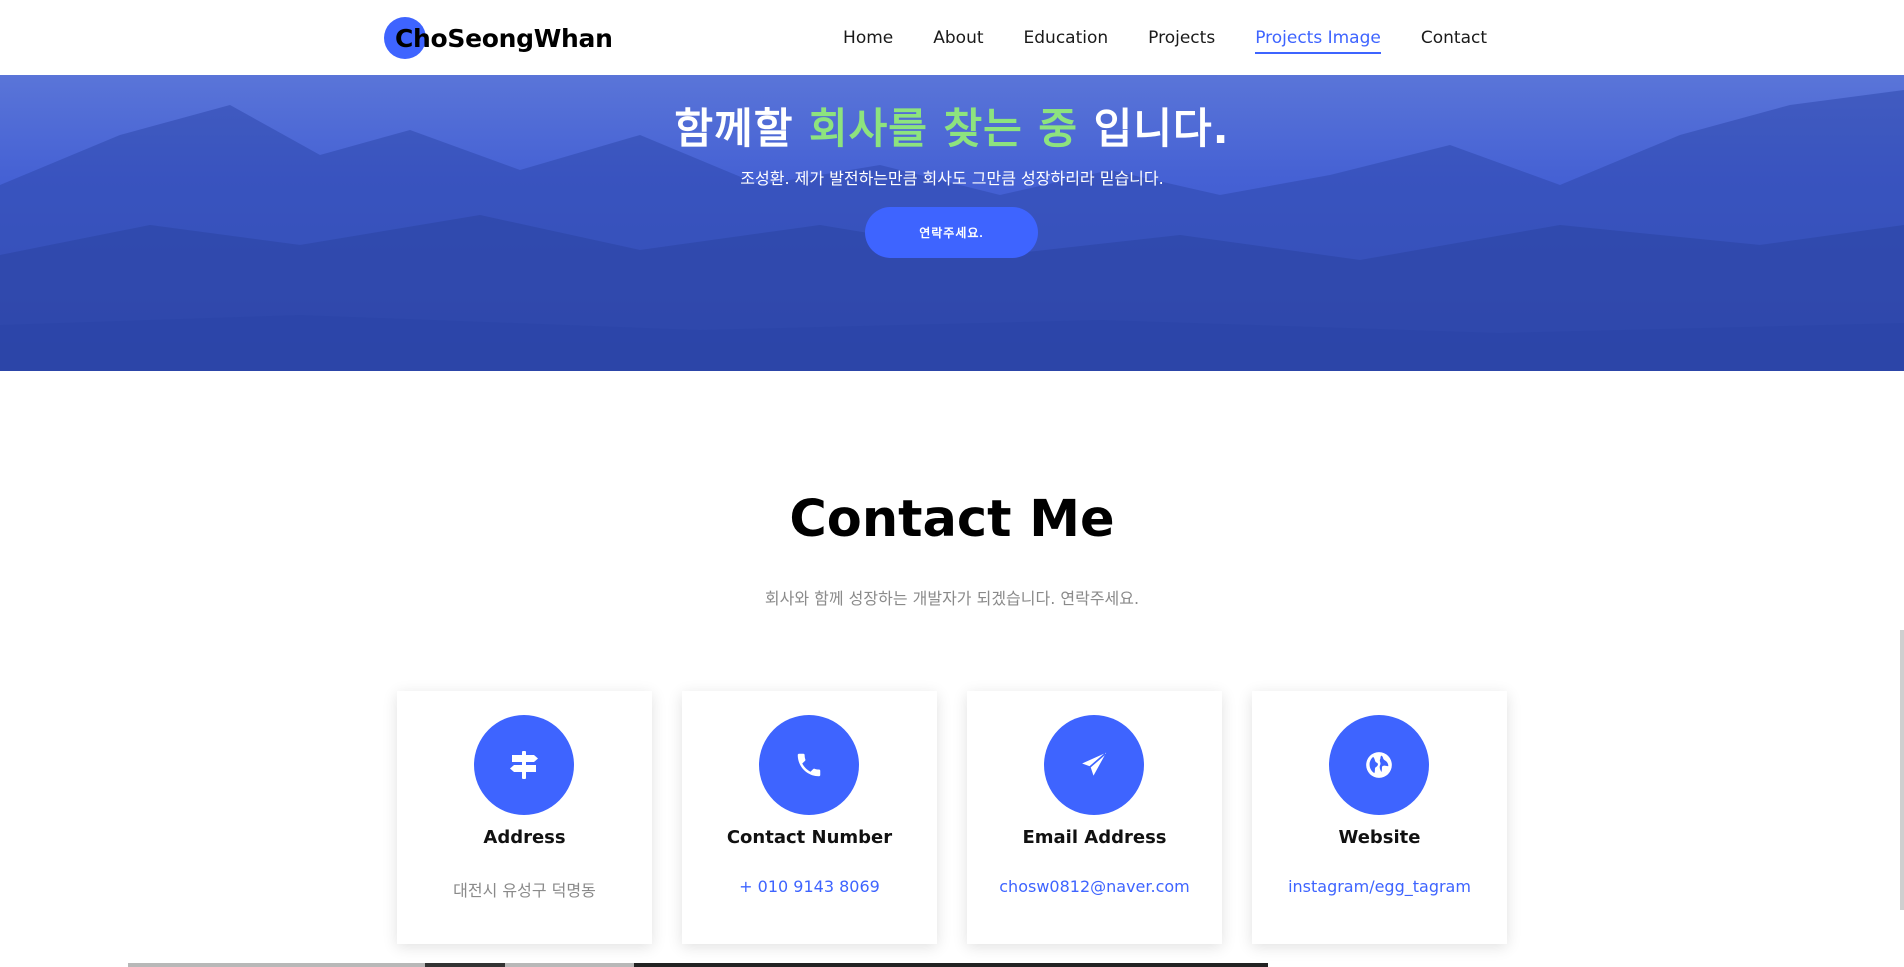 This screenshot has height=967, width=1904. I want to click on contact-card-address: Address 대전시 유성구 덕명동, so click(524, 817).